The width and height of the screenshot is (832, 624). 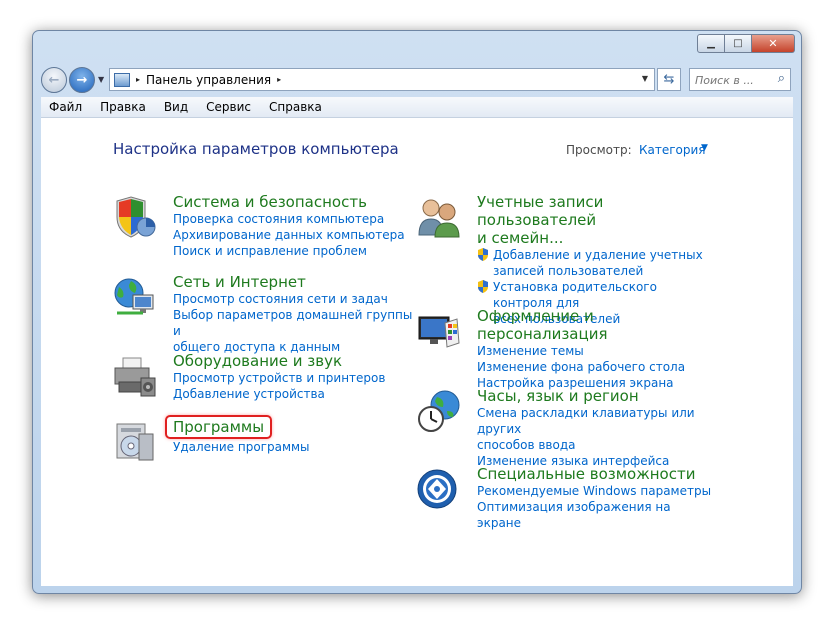 What do you see at coordinates (598, 271) in the screenshot?
I see `link-add-remove-accounts-cont: записей пользователей` at bounding box center [598, 271].